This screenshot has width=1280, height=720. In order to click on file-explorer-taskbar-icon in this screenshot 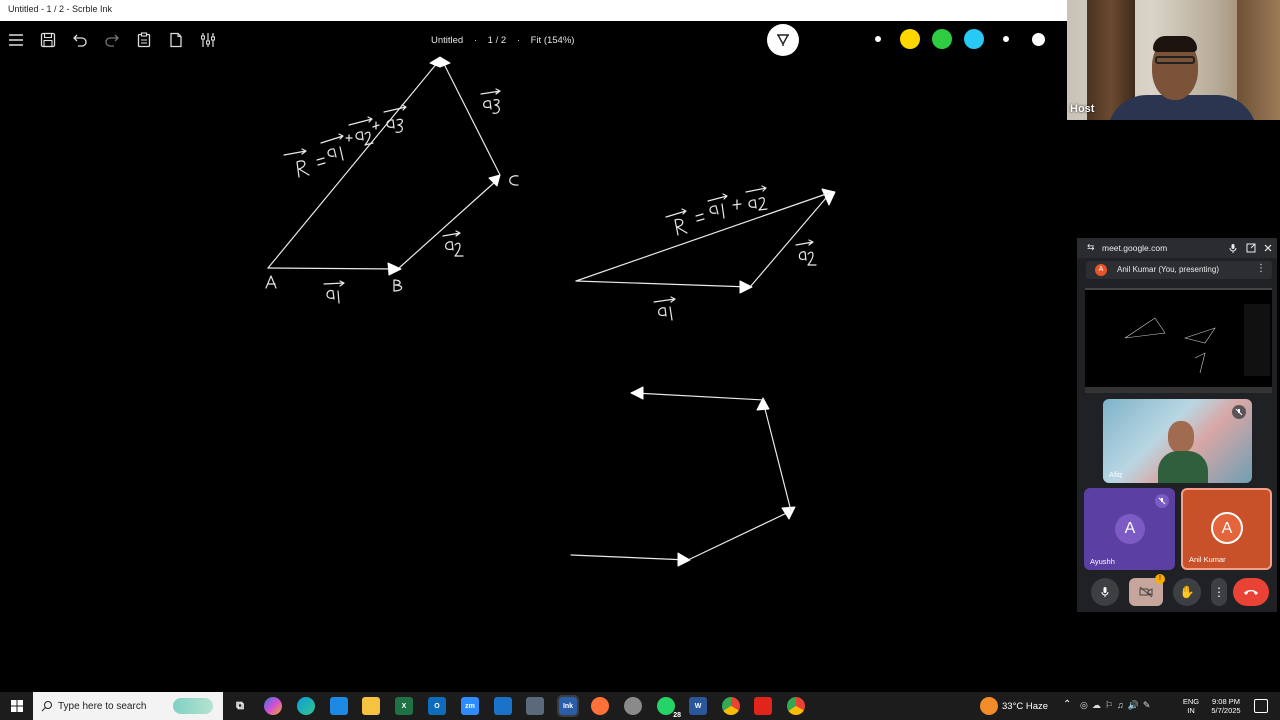, I will do `click(371, 706)`.